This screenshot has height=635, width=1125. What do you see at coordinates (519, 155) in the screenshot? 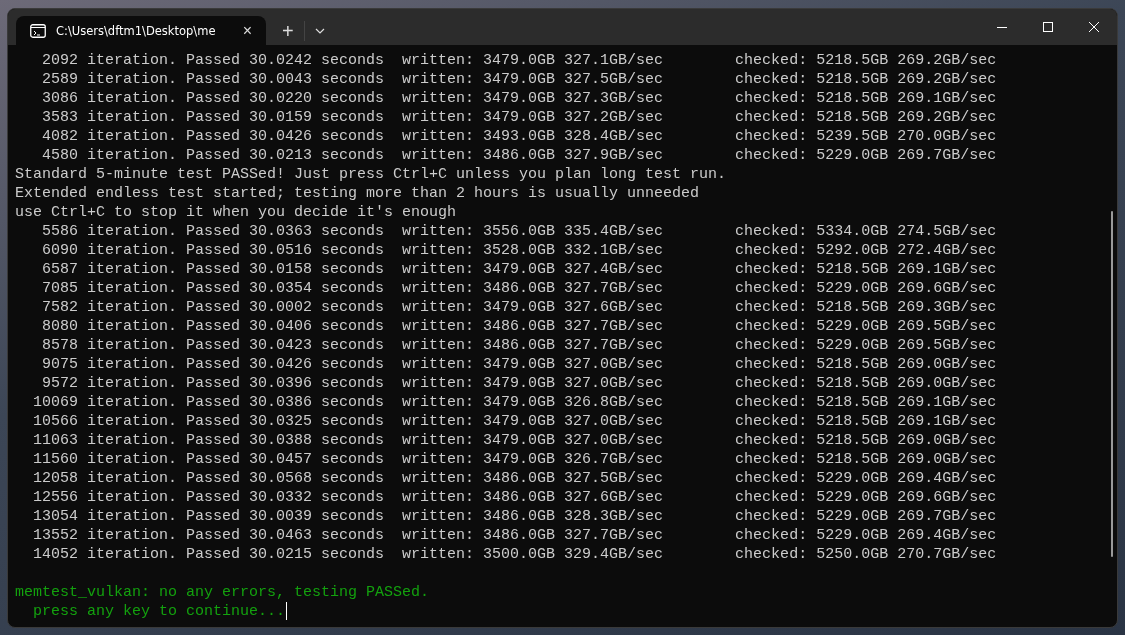
I see `output-line: 4580 iteration. Passed 30.0213 seconds written: 3486.0GB 327.9GB/sec checked: 5229.0GB 269.7GB/sec` at bounding box center [519, 155].